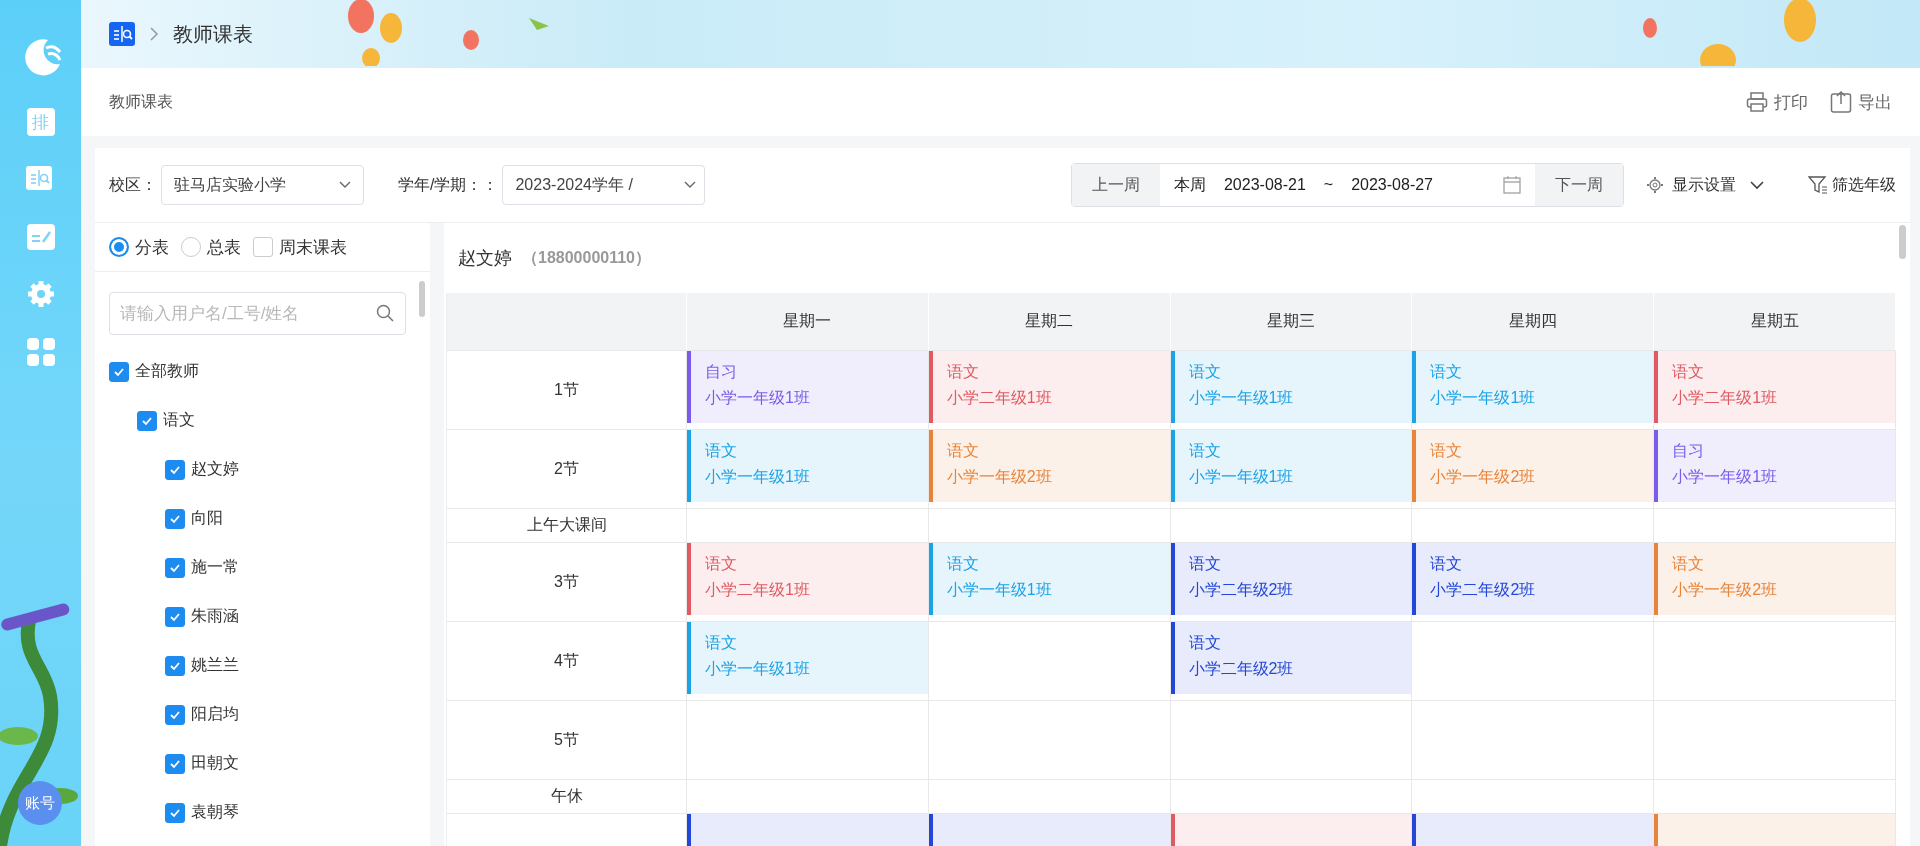 The height and width of the screenshot is (846, 1920). I want to click on campus-label: 校区：, so click(133, 184).